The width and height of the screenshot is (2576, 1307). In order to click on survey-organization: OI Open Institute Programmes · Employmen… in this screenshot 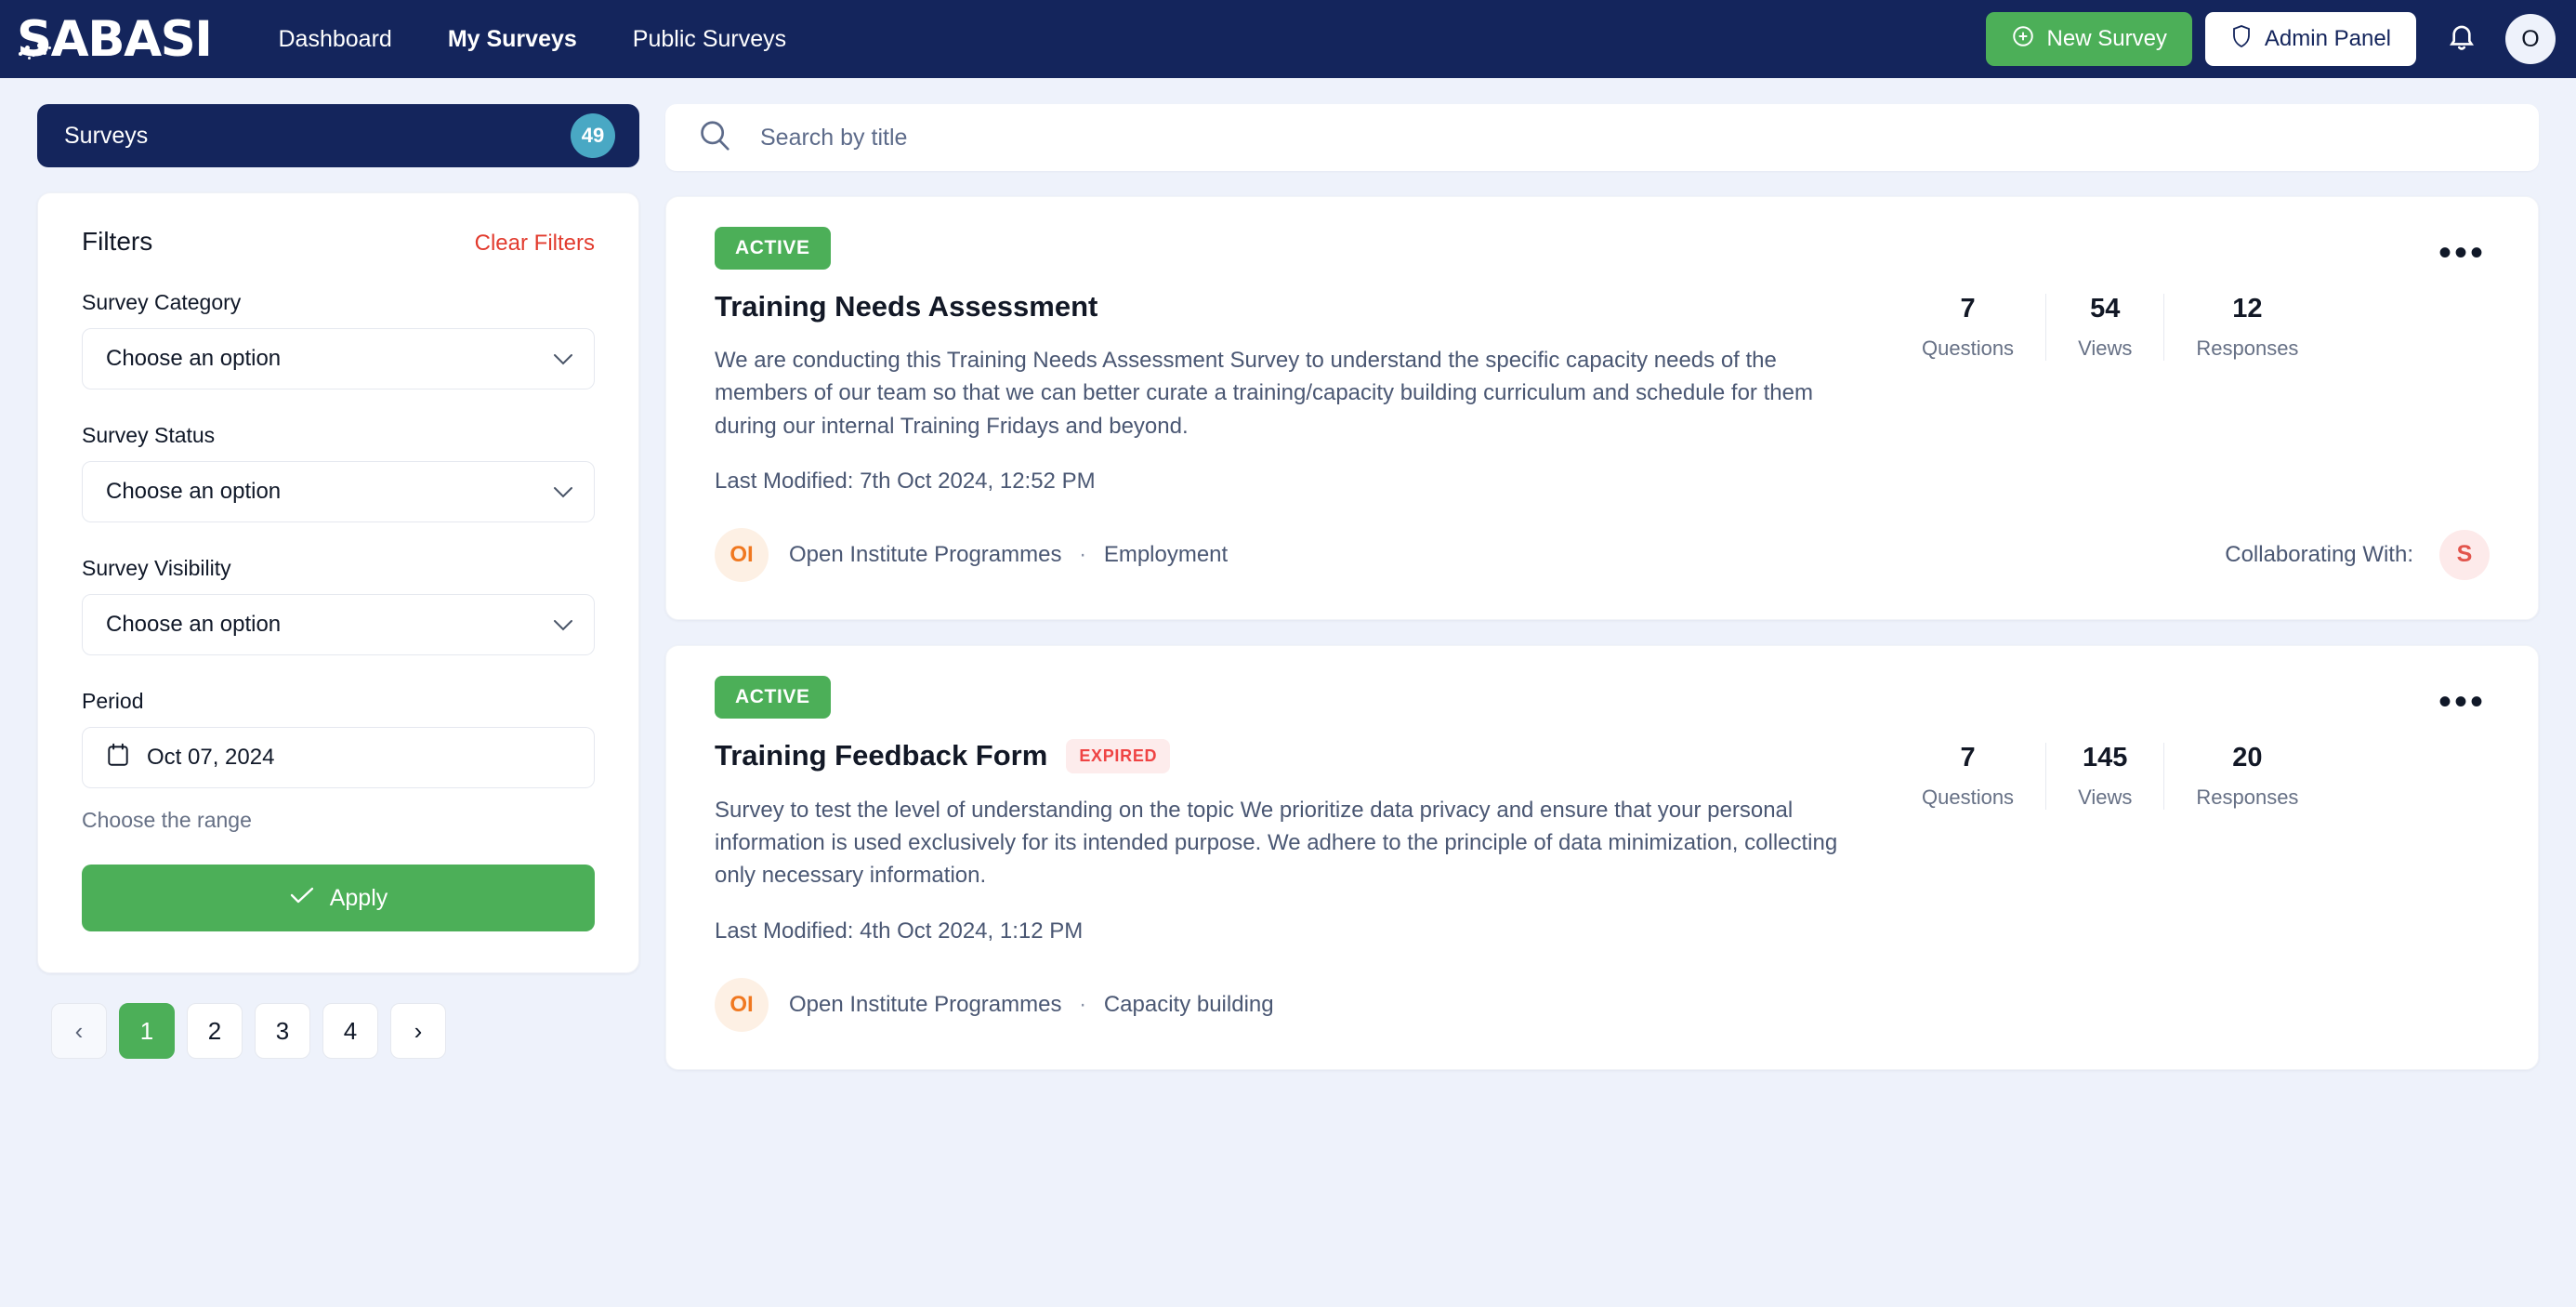, I will do `click(971, 554)`.